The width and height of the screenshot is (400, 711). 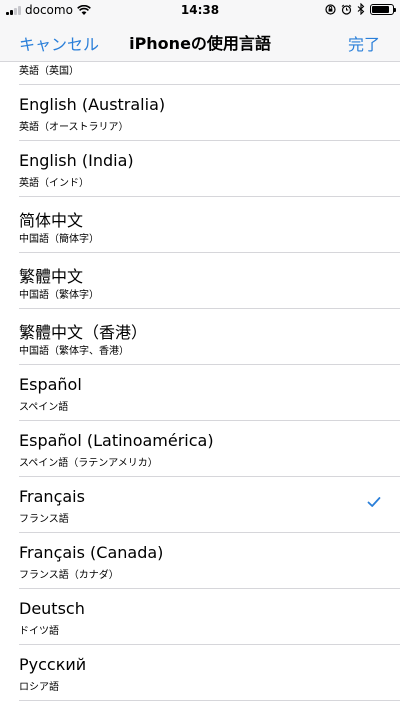 What do you see at coordinates (52, 608) in the screenshot?
I see `language-name: Deutsch` at bounding box center [52, 608].